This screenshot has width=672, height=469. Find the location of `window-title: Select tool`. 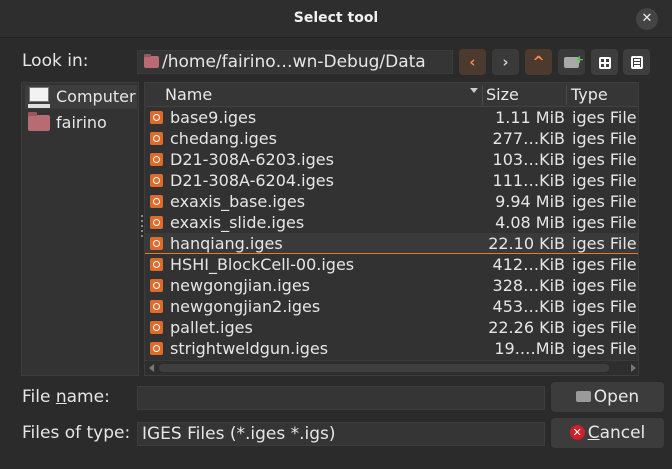

window-title: Select tool is located at coordinates (336, 18).